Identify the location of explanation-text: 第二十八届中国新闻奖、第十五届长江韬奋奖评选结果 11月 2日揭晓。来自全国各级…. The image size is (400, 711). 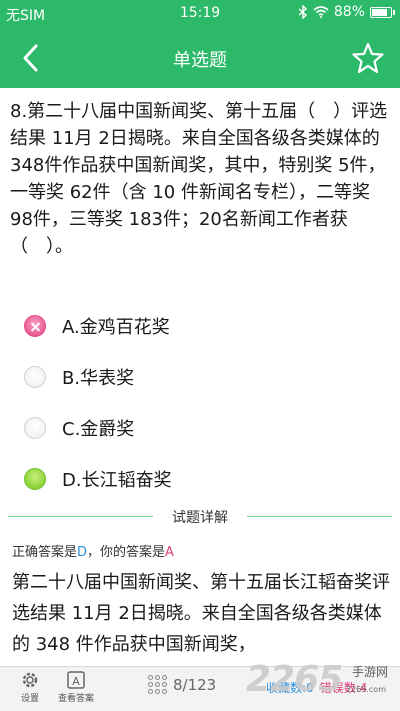
(201, 613).